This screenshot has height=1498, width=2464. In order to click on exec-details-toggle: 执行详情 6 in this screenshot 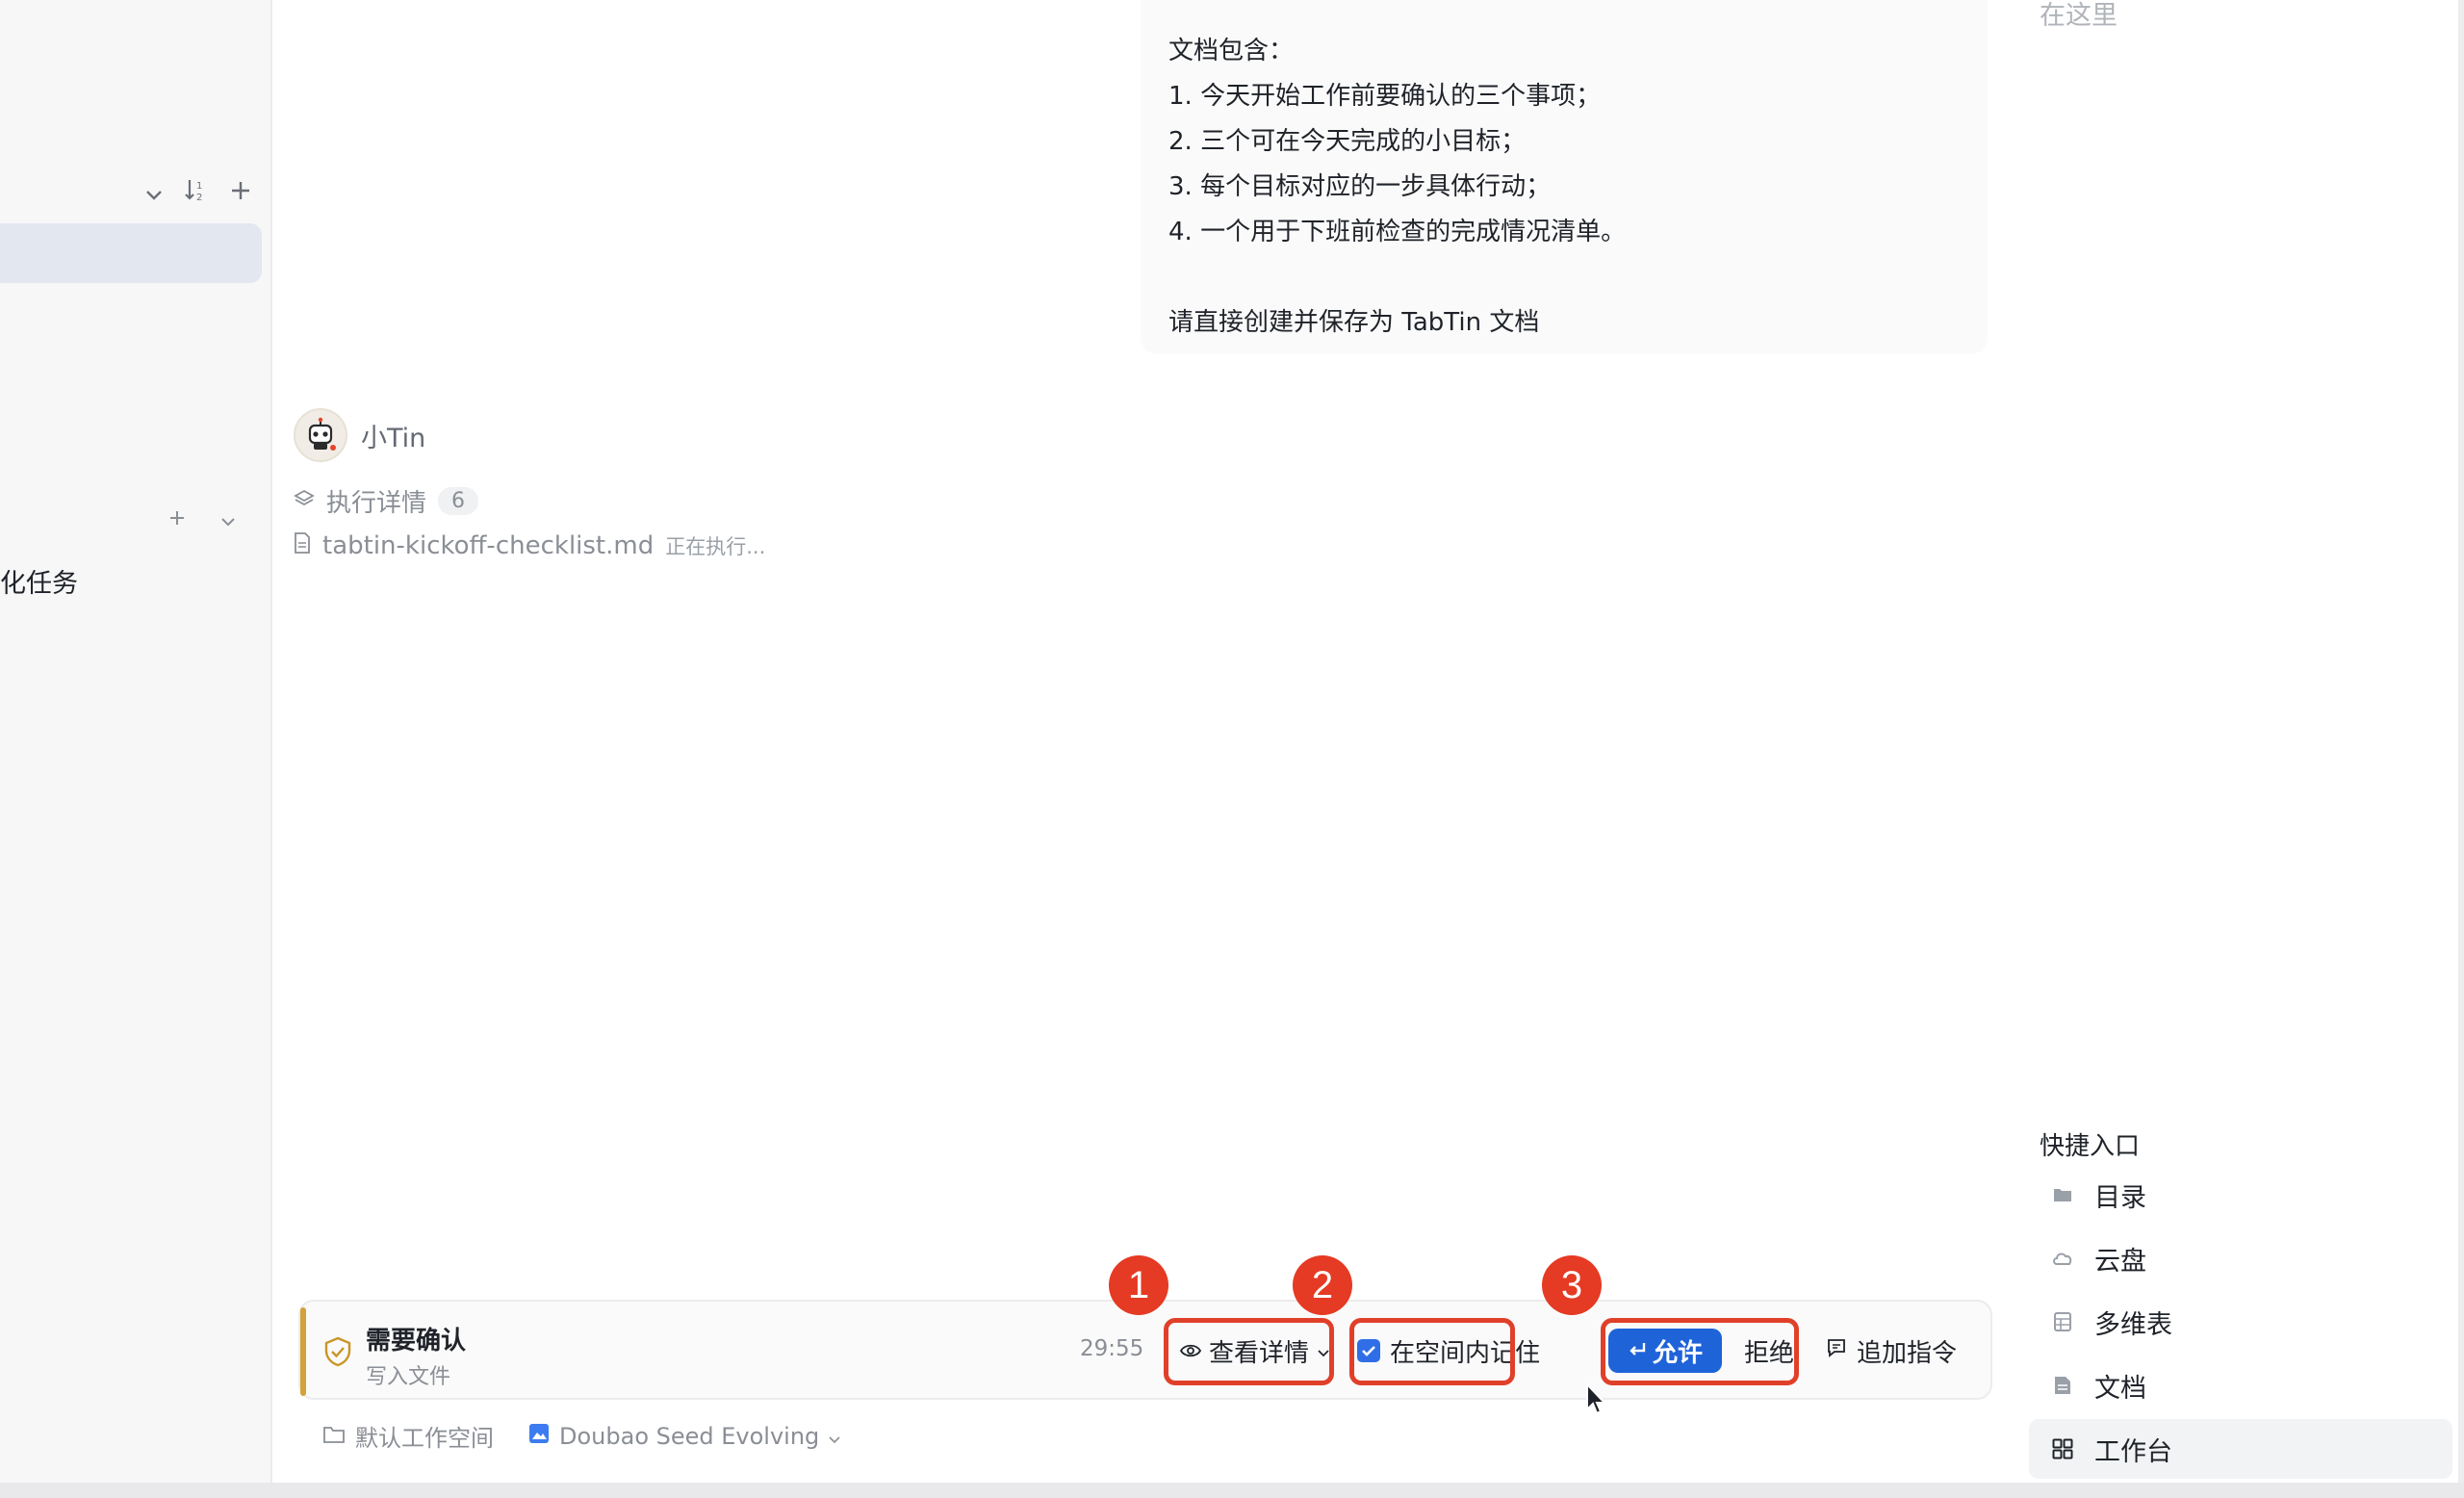, I will do `click(386, 501)`.